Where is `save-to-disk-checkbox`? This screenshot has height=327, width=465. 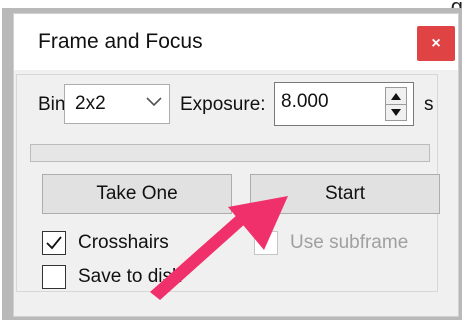 save-to-disk-checkbox is located at coordinates (54, 277).